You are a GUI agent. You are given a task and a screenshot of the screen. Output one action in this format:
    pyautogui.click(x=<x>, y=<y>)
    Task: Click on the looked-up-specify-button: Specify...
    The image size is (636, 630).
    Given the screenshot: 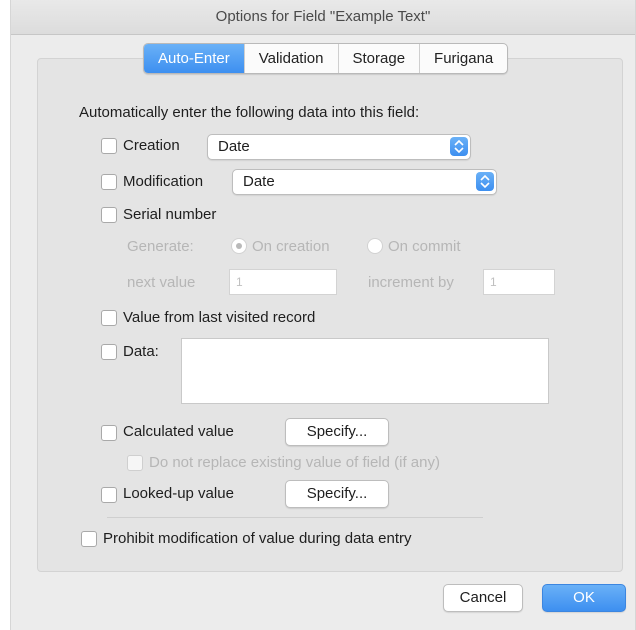 What is the action you would take?
    pyautogui.click(x=337, y=494)
    